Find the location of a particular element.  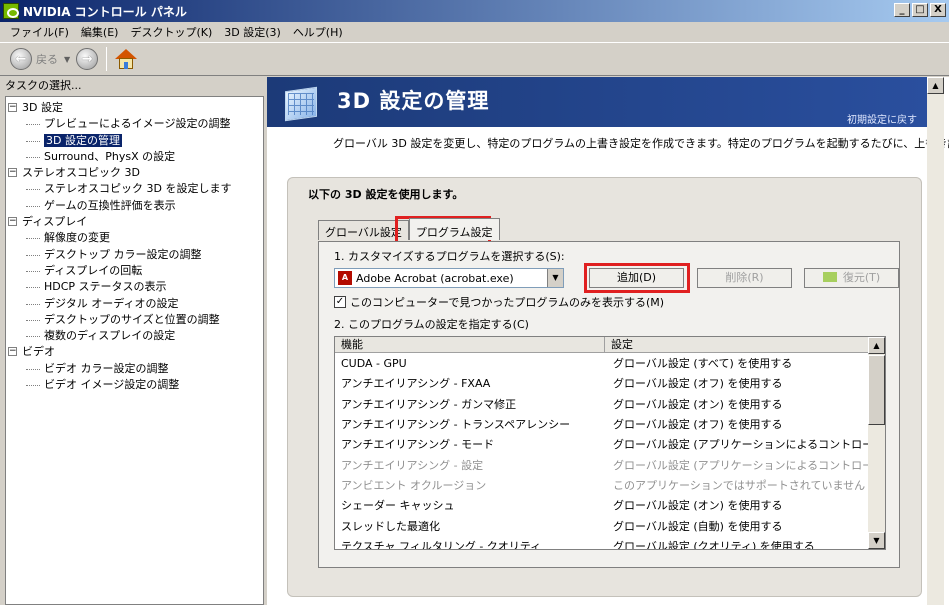

tree-category-video: − ビデオ is located at coordinates (134, 352).